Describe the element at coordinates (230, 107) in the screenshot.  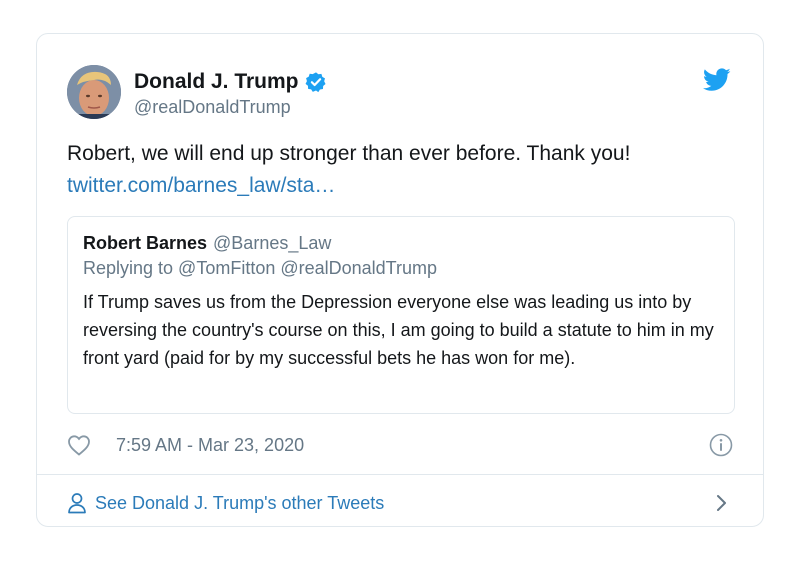
I see `author-handle: @realDonaldTrump` at that location.